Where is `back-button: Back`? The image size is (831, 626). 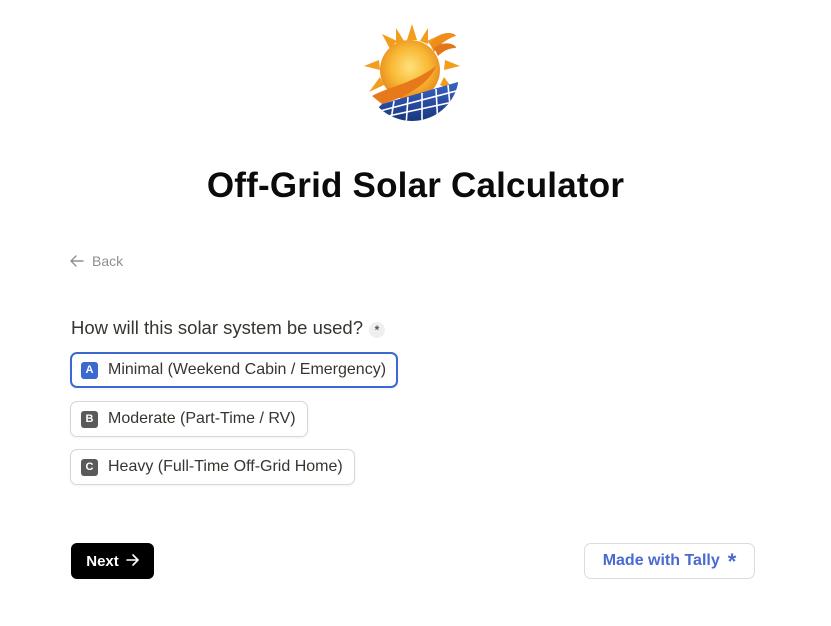 back-button: Back is located at coordinates (96, 261).